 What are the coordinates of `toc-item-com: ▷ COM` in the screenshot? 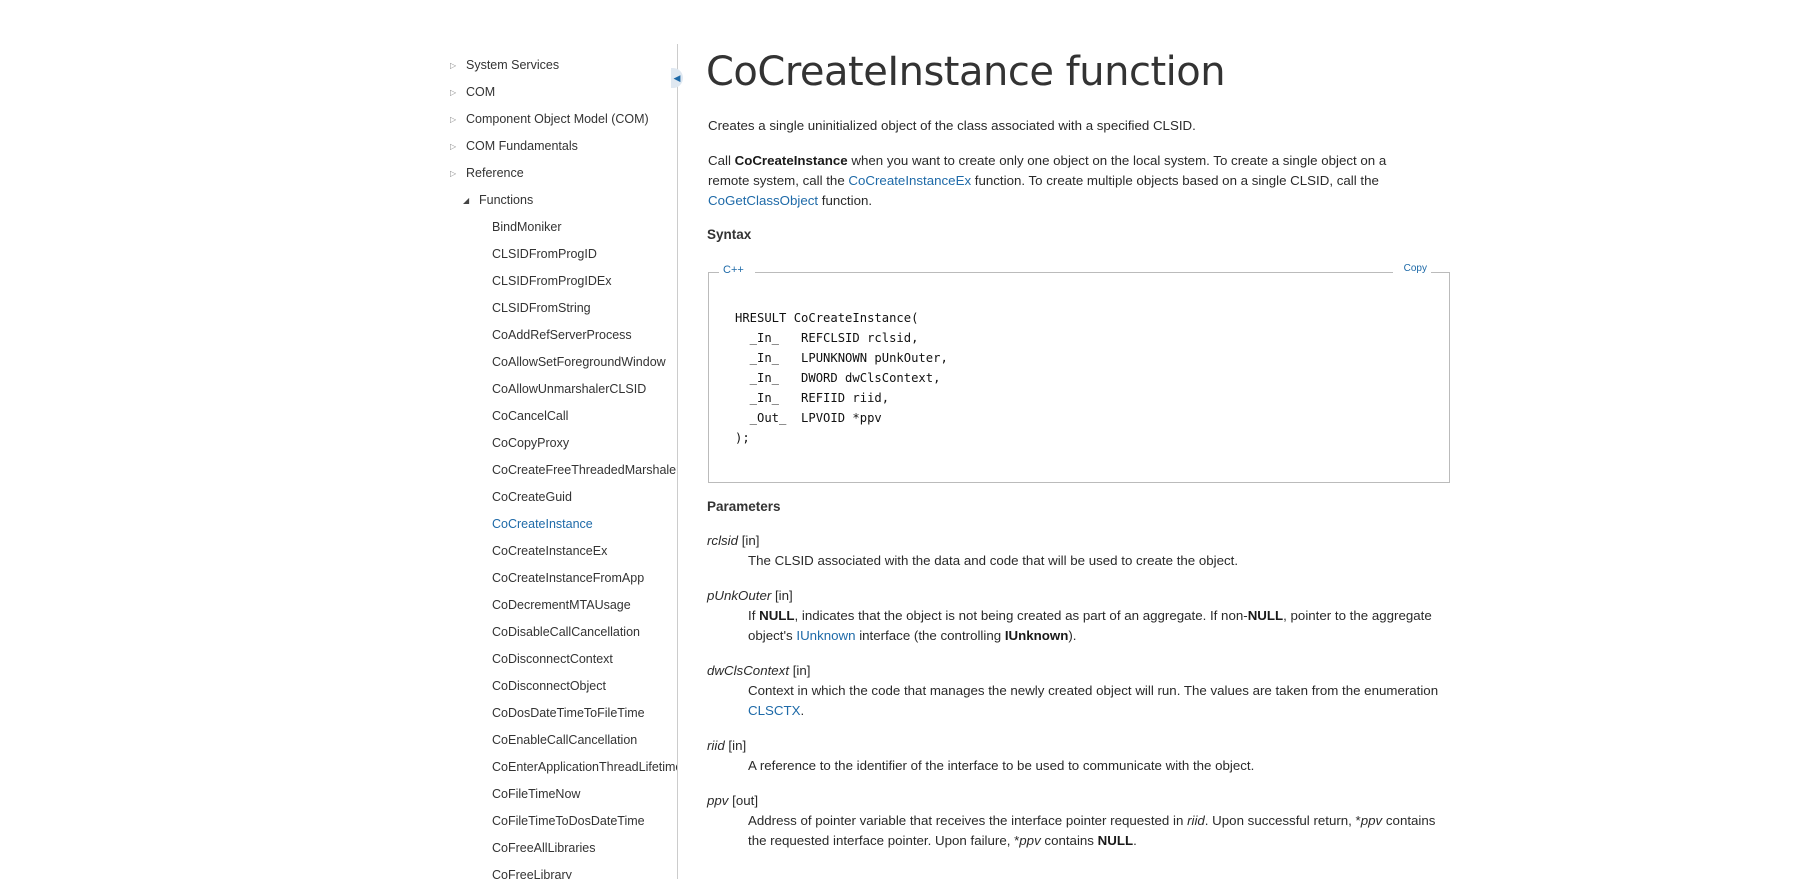 It's located at (563, 92).